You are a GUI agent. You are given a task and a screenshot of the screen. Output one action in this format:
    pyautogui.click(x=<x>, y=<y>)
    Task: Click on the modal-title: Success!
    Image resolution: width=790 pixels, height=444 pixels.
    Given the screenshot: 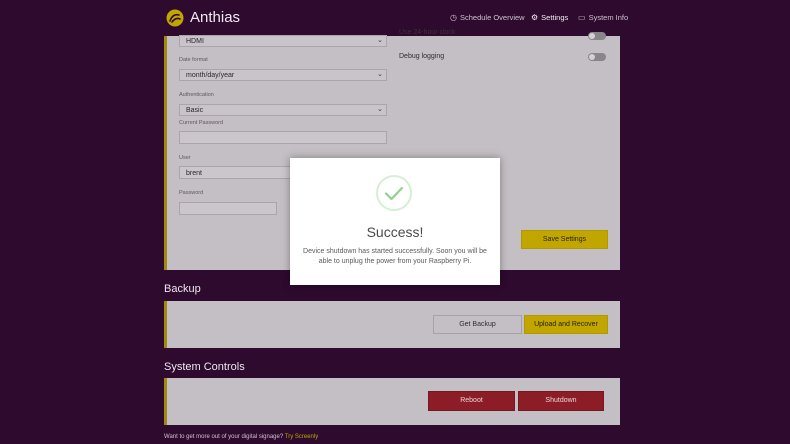 What is the action you would take?
    pyautogui.click(x=395, y=232)
    